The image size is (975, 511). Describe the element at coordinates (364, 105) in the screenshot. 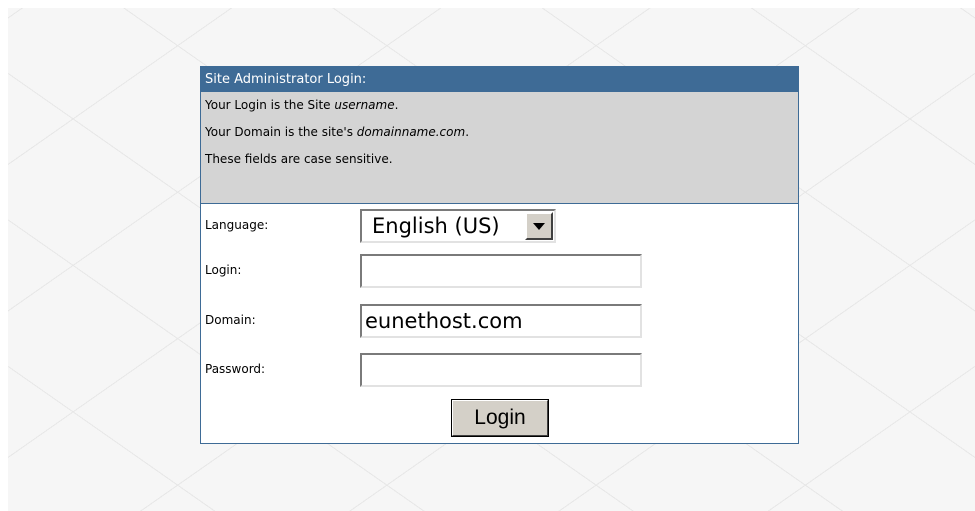

I see `info-line-login-em: username` at that location.